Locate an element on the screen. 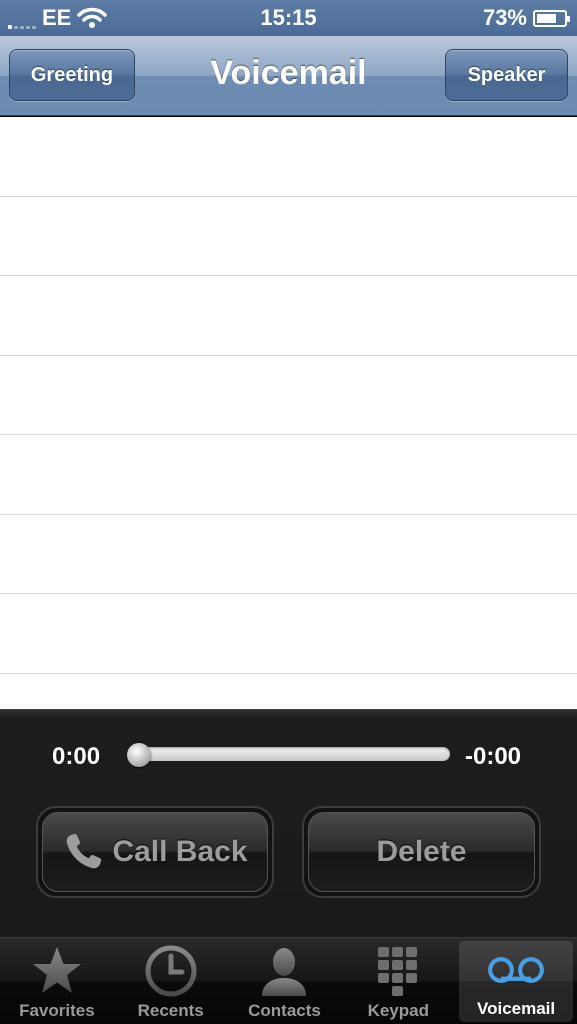 Image resolution: width=577 pixels, height=1024 pixels. call-back-button: Call Back is located at coordinates (155, 852).